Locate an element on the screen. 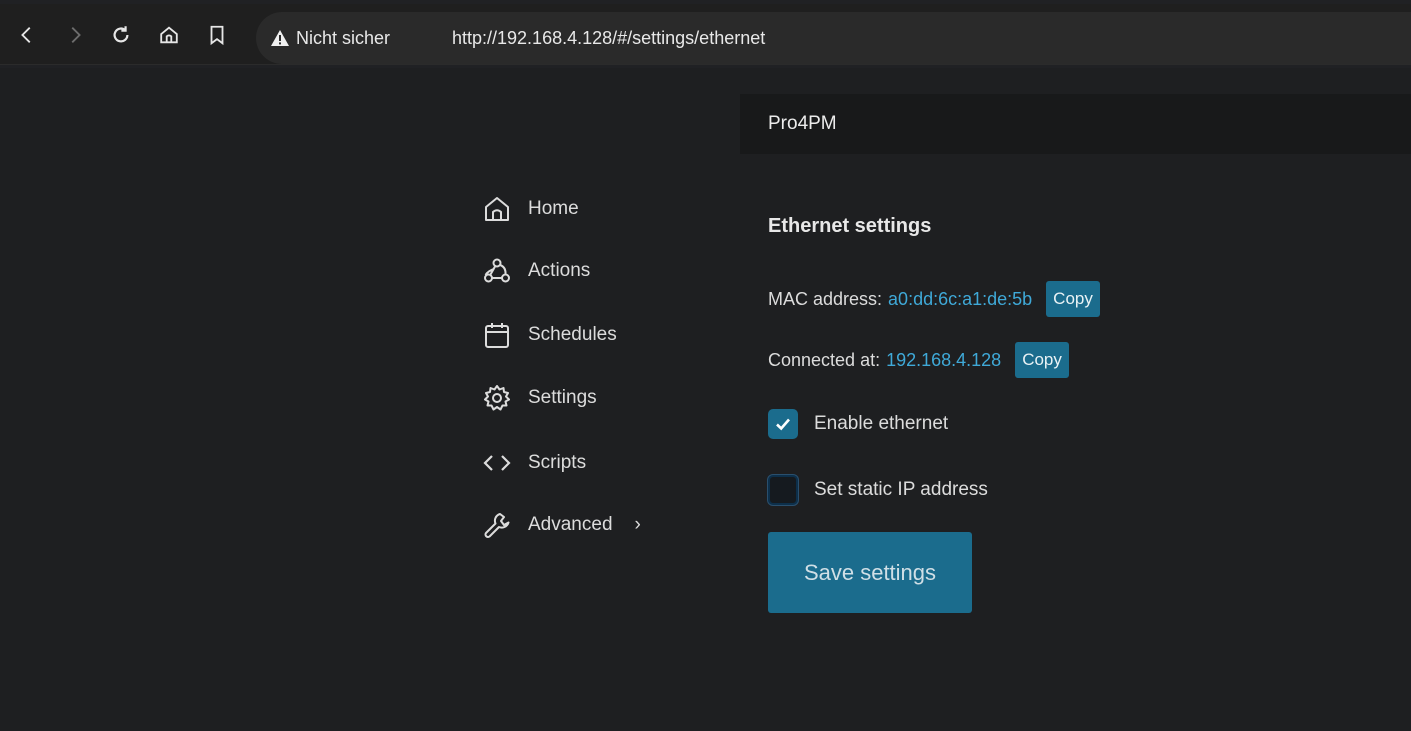  ip-address-row: Connected at: 192.168.4.128 Copy is located at coordinates (918, 360).